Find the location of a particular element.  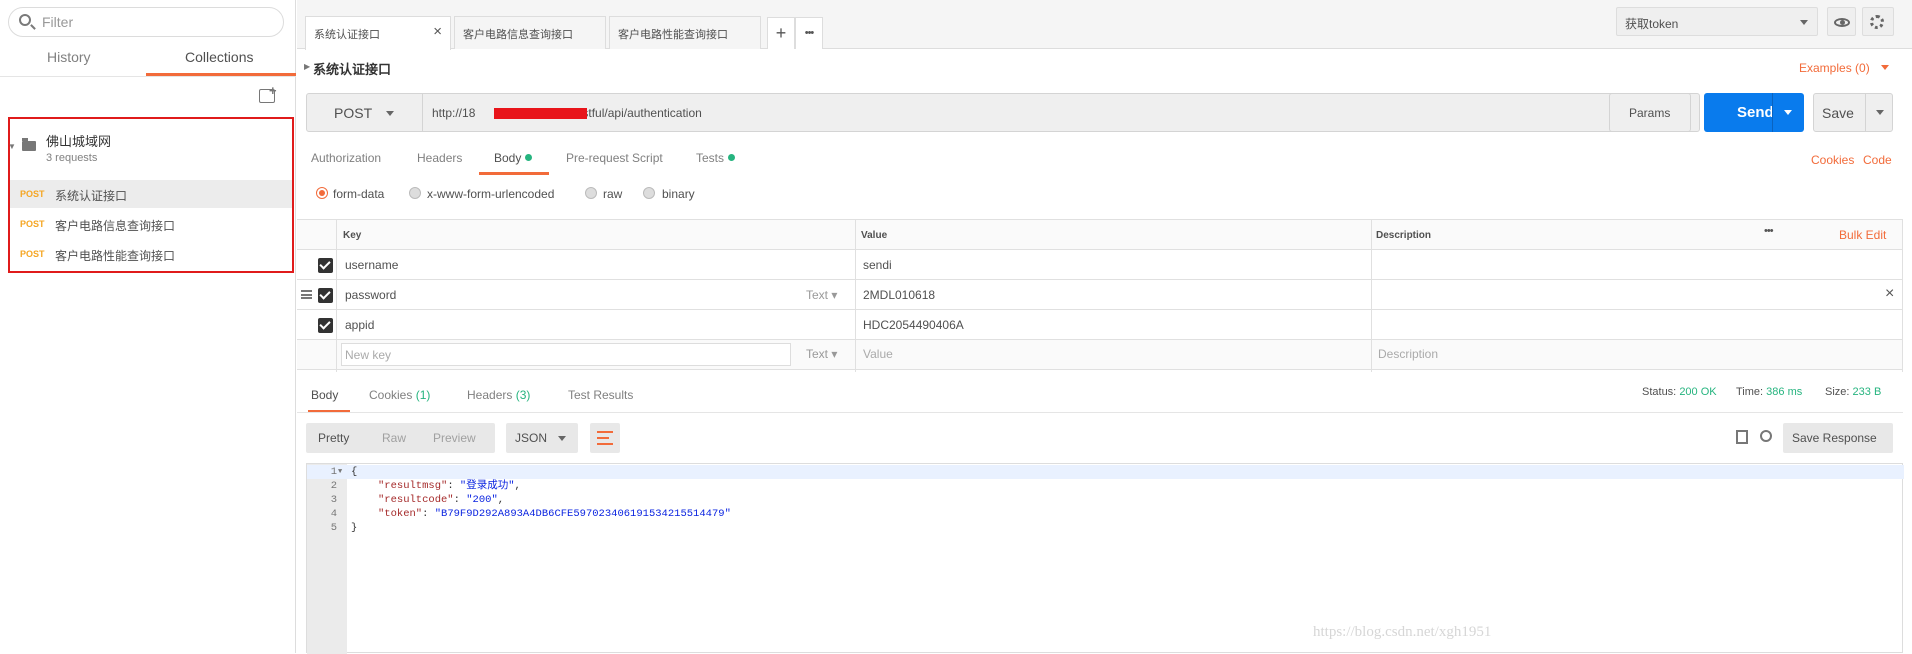

request-tab: 客户电路性能查询接口 is located at coordinates (685, 32).